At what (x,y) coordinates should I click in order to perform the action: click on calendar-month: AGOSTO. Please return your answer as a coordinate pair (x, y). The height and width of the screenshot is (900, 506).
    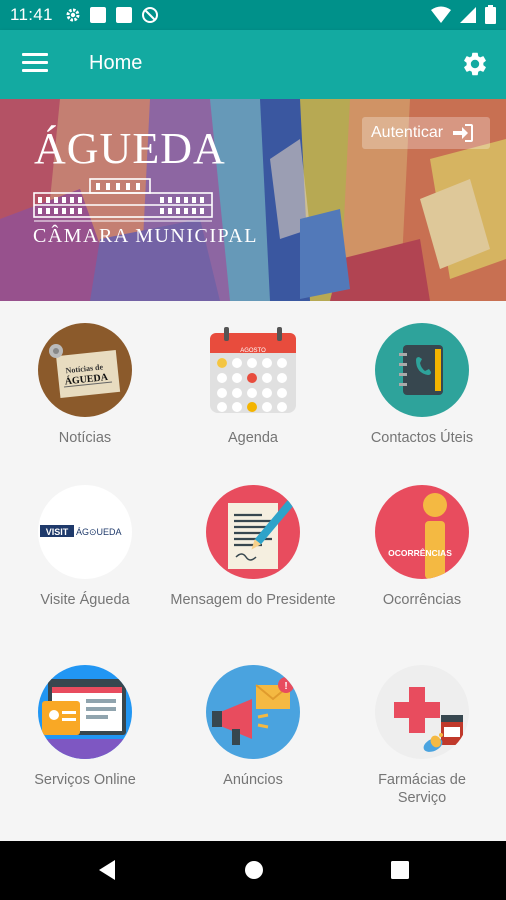
    Looking at the image, I should click on (253, 351).